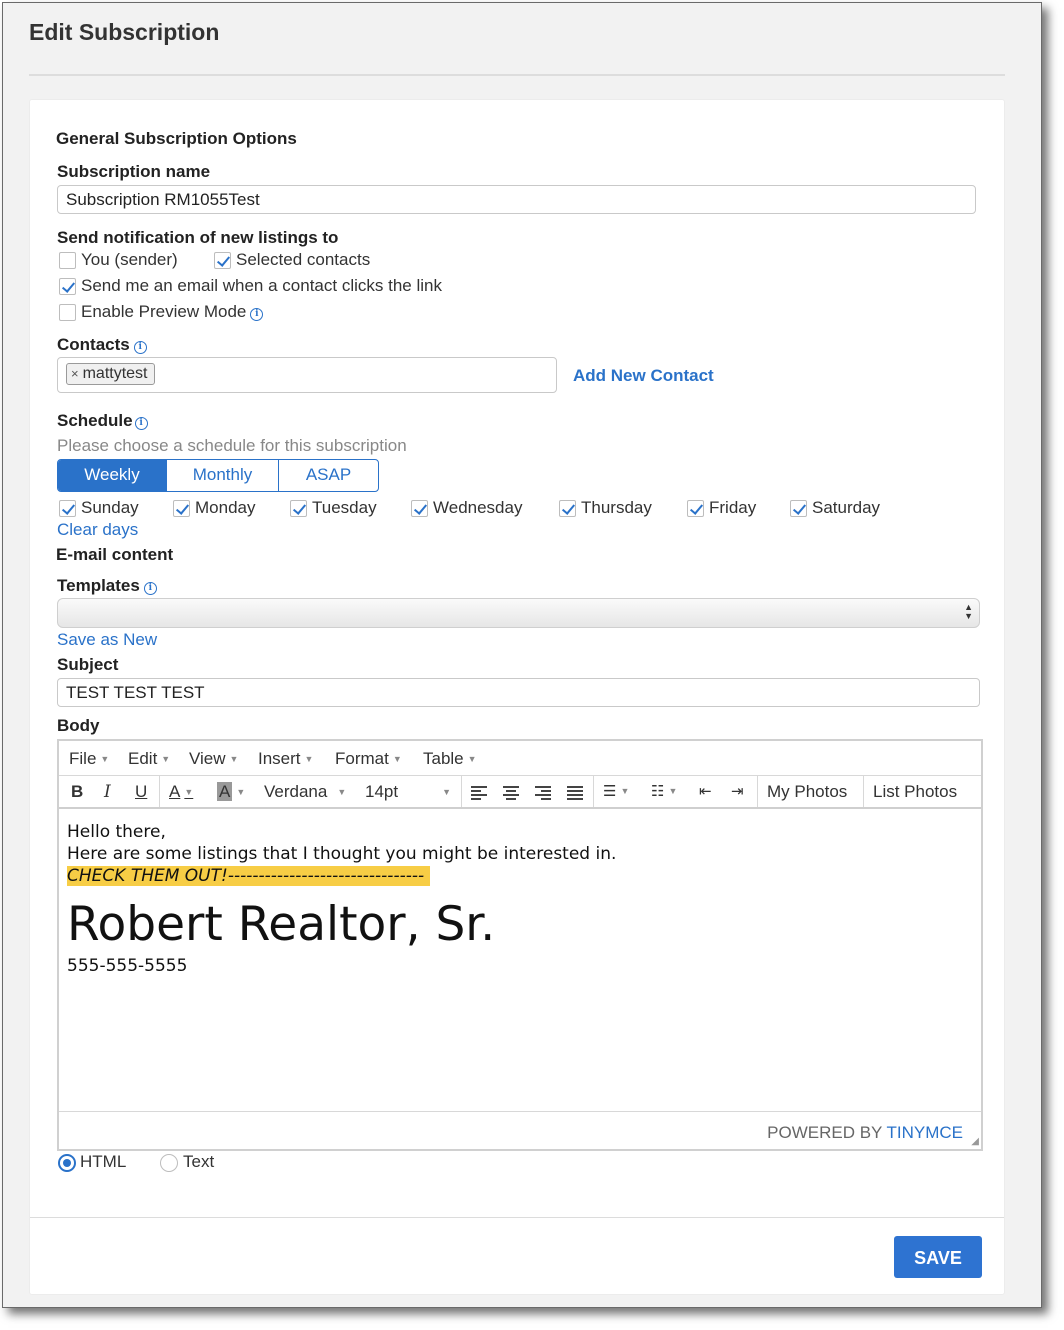  What do you see at coordinates (89, 759) in the screenshot?
I see `menu-file: File ▼` at bounding box center [89, 759].